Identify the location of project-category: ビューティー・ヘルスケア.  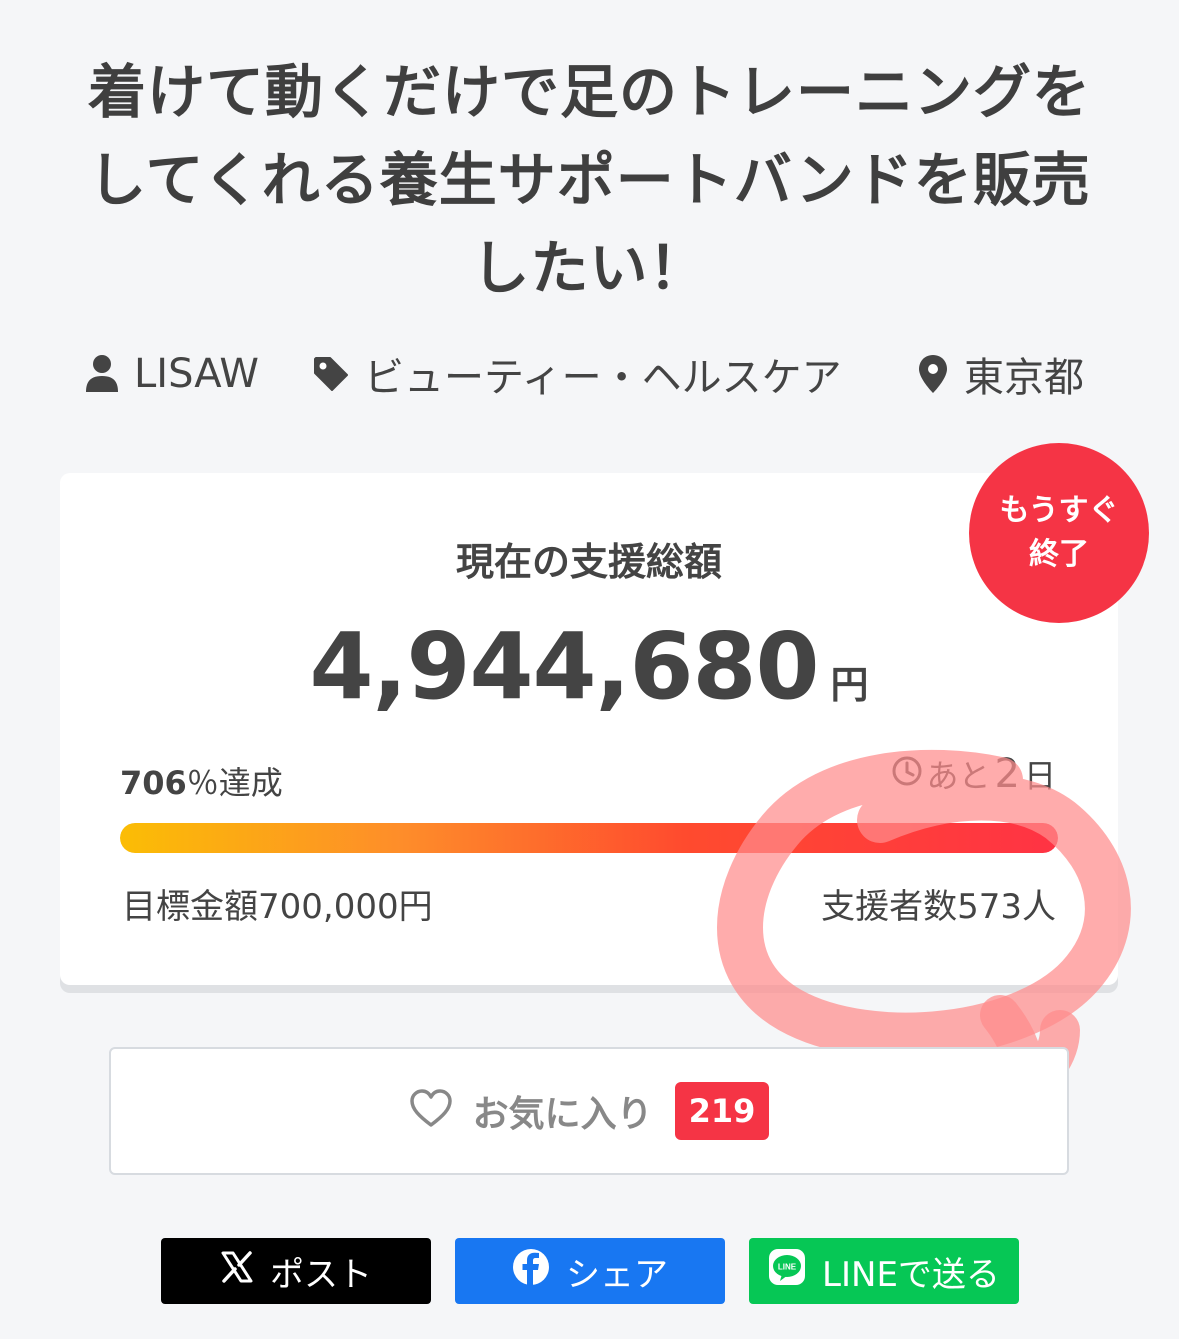
(577, 374).